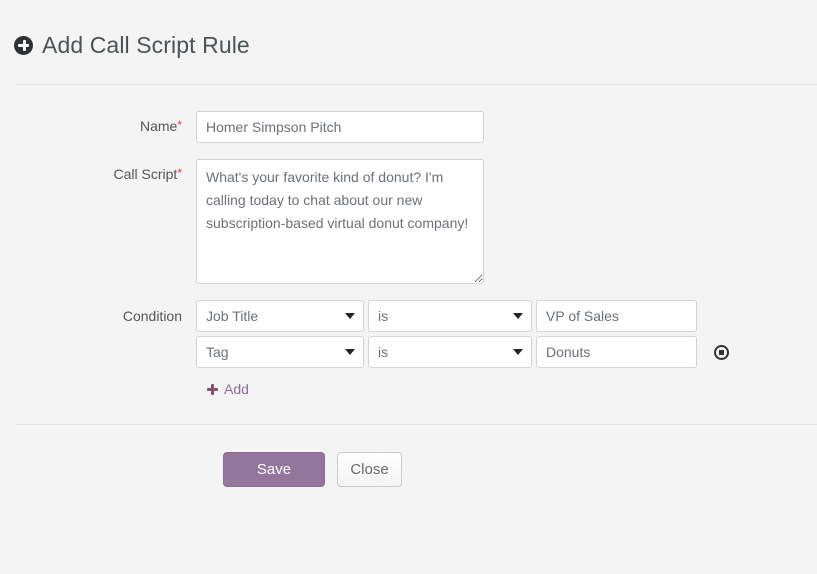 Image resolution: width=817 pixels, height=574 pixels. Describe the element at coordinates (408, 31) in the screenshot. I see `page-header: Add Call Script Rule` at that location.